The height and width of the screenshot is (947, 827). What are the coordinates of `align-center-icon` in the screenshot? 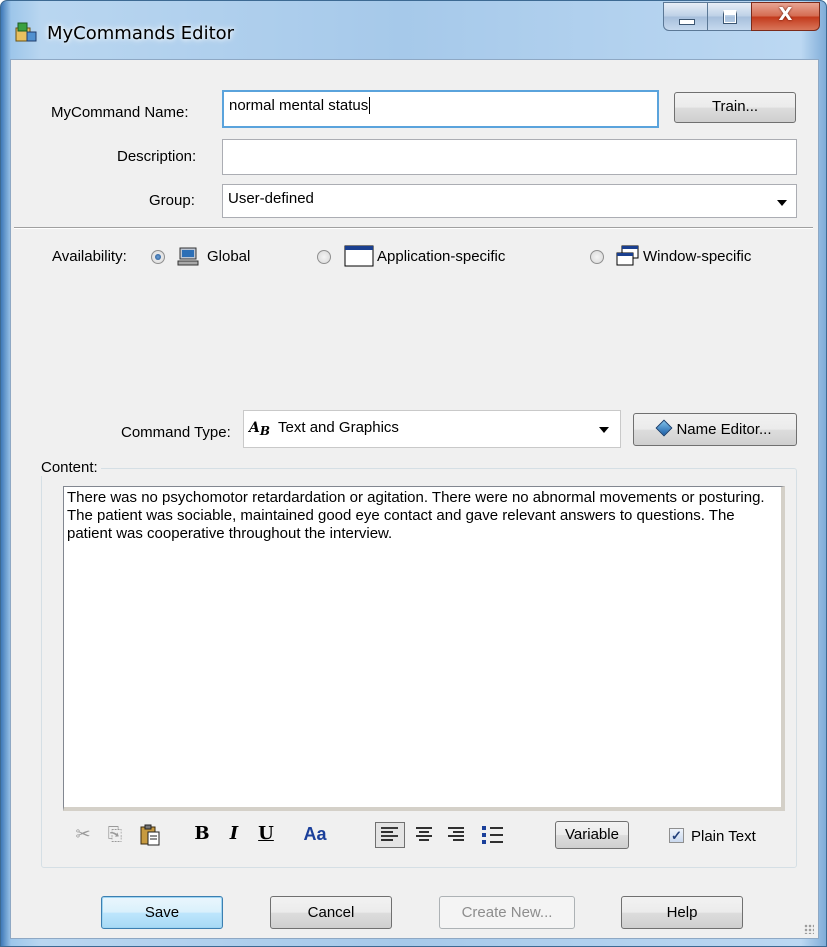 It's located at (424, 835).